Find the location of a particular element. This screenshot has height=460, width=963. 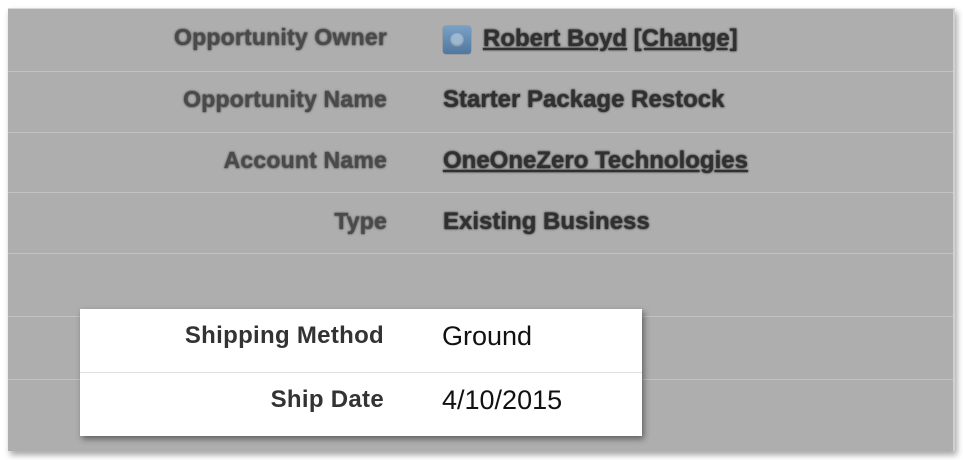

user-avatar-icon is located at coordinates (457, 40).